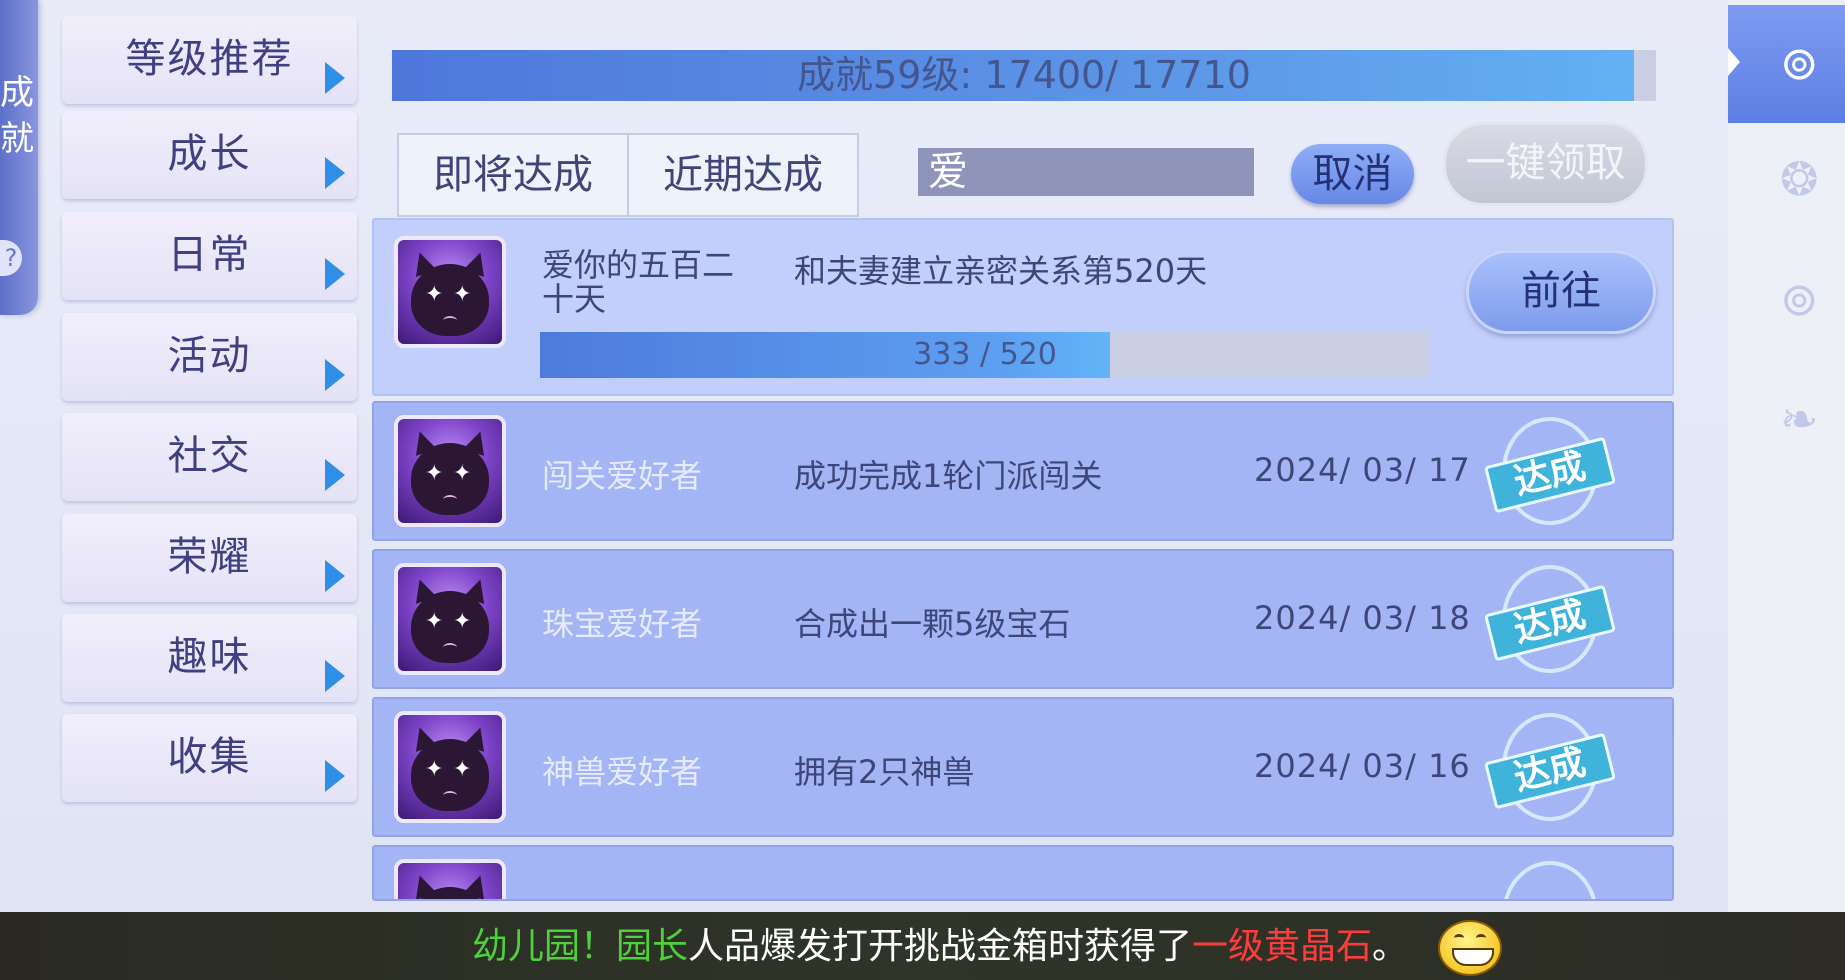 The image size is (1845, 980). What do you see at coordinates (17, 116) in the screenshot?
I see `achievement-side-tab-label: 成就` at bounding box center [17, 116].